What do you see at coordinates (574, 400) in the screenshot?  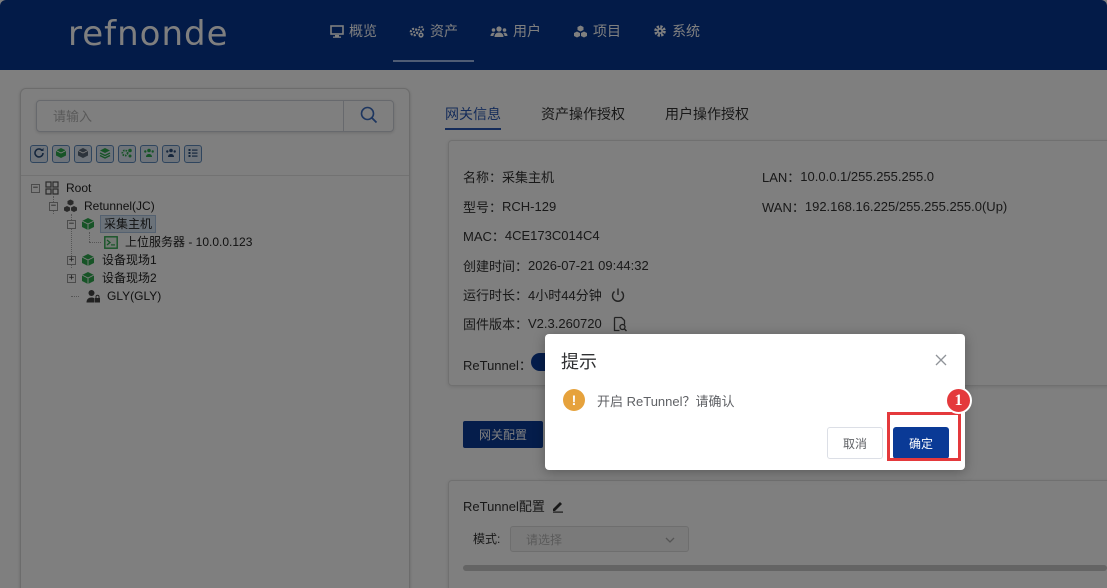 I see `warning-icon: !` at bounding box center [574, 400].